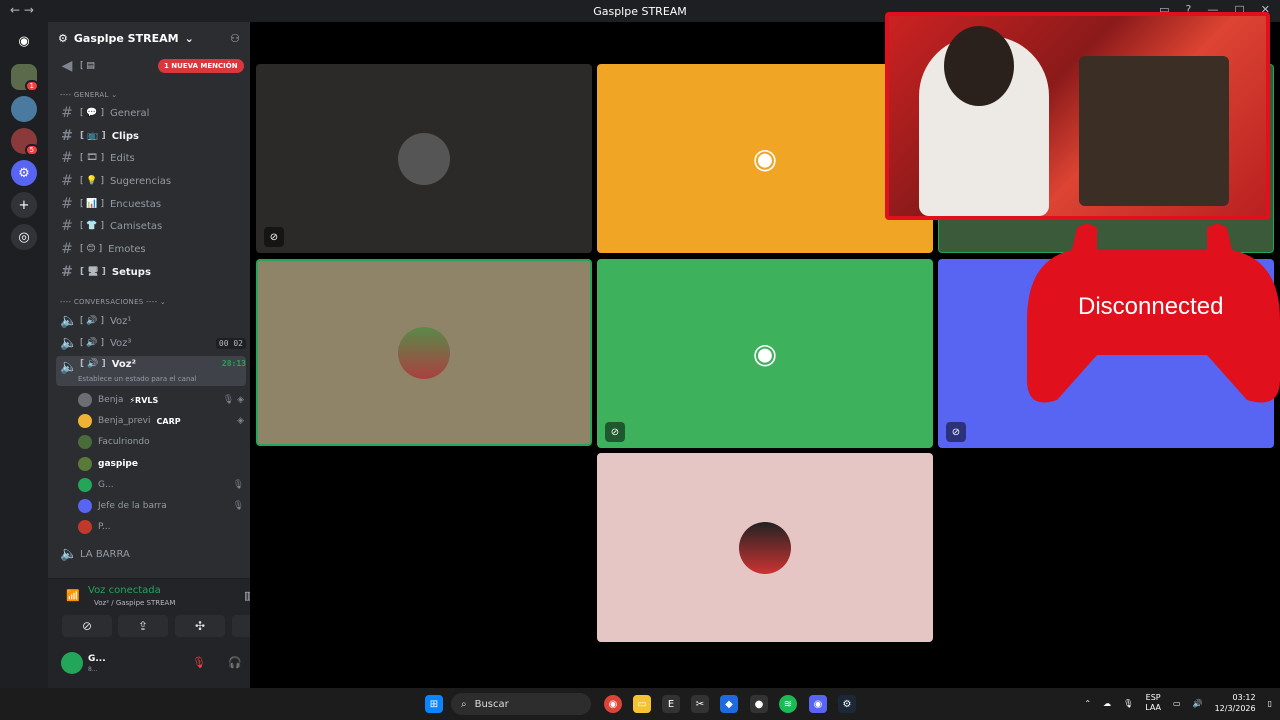 This screenshot has width=1280, height=720. I want to click on clock: 03:12 12/3/2026, so click(1235, 703).